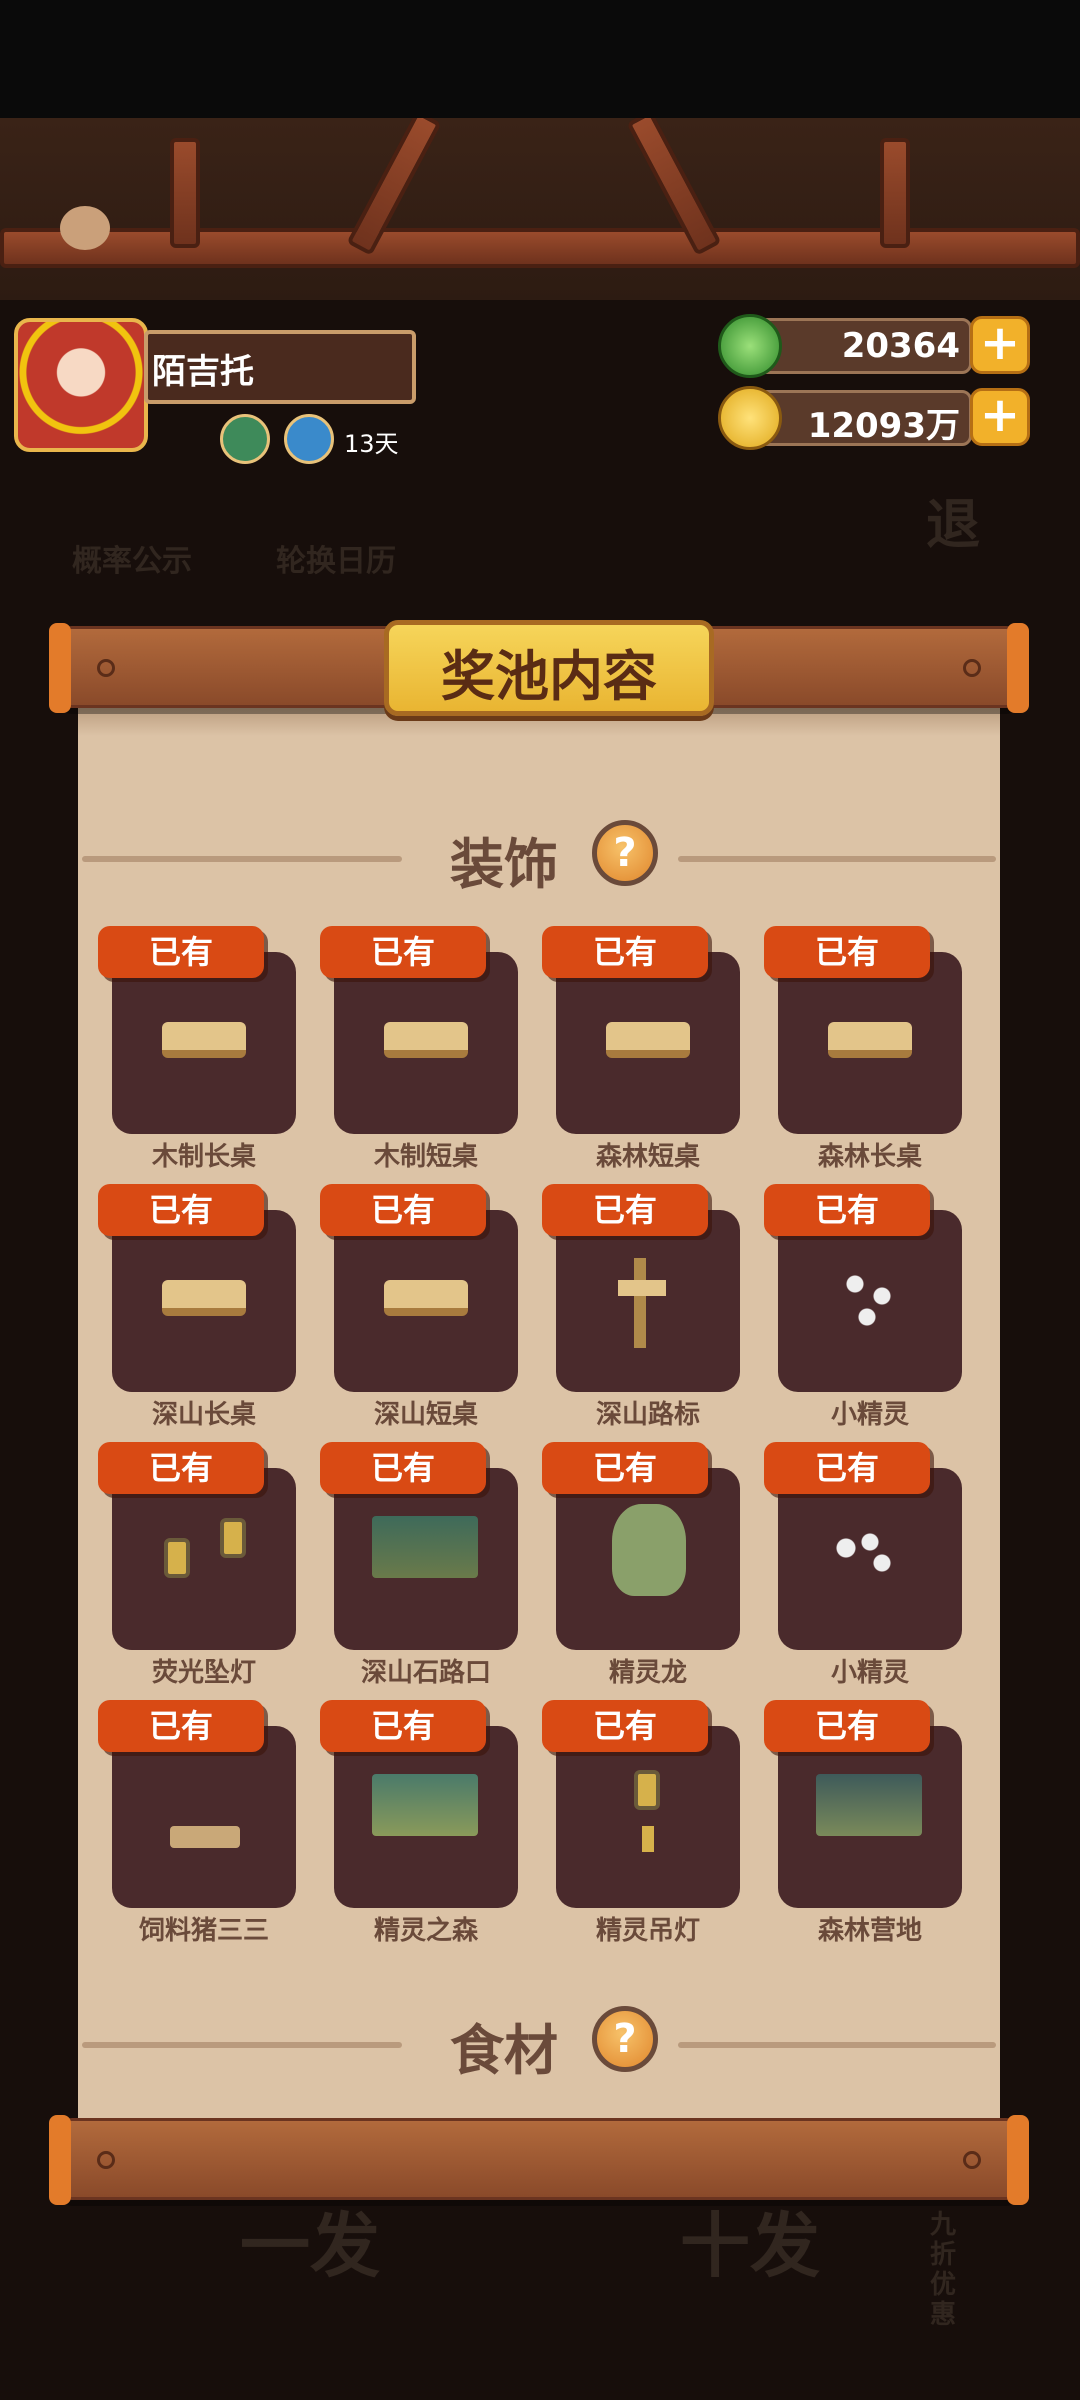 The width and height of the screenshot is (1080, 2400). I want to click on jade-value: 20364, so click(900, 346).